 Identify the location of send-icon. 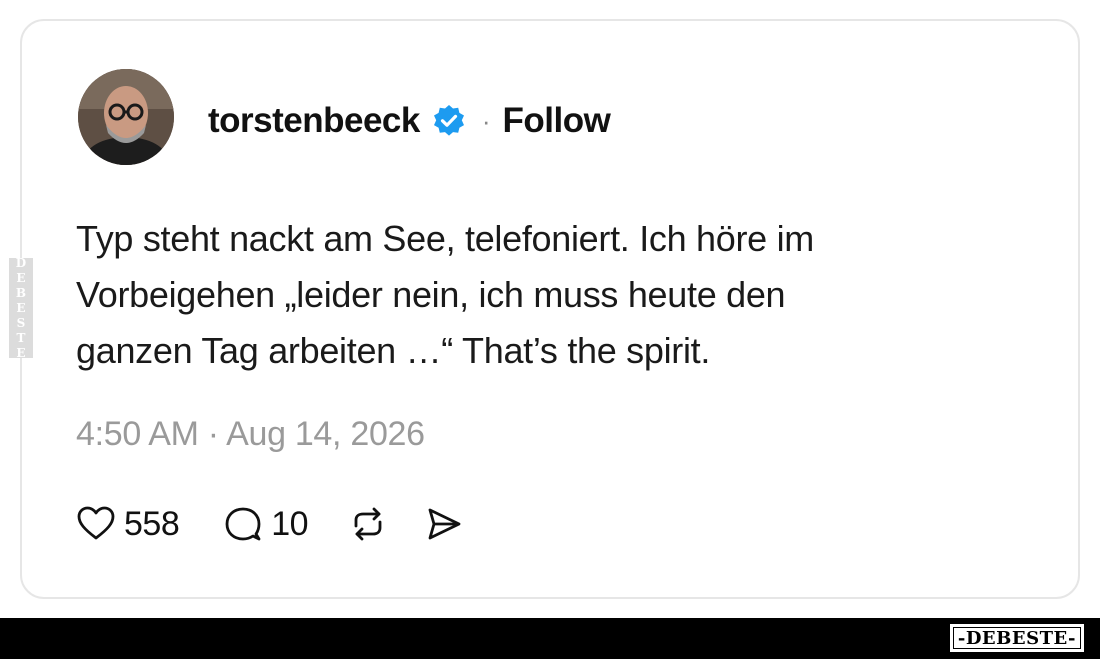
(444, 524).